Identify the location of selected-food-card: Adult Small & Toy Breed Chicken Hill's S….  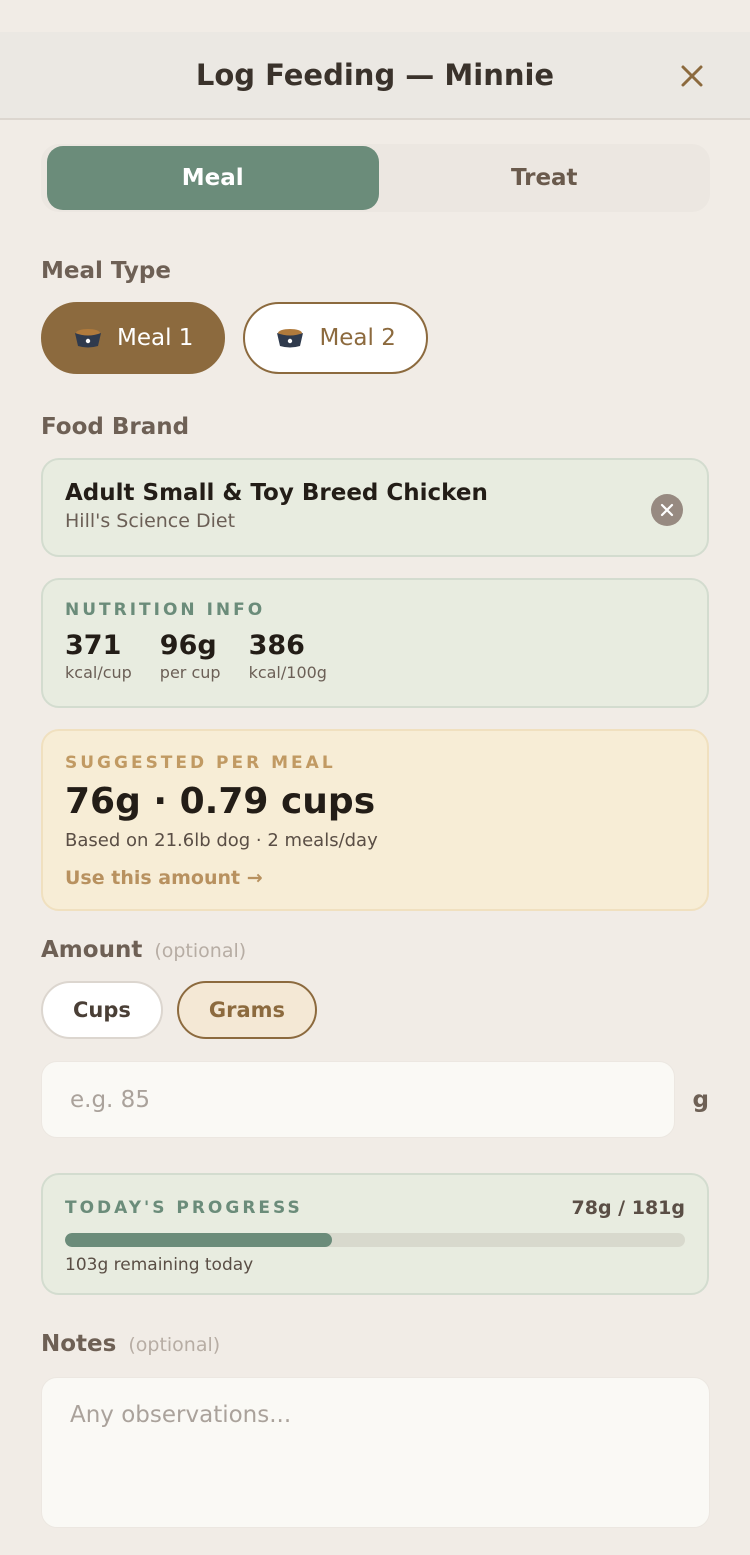
(375, 507).